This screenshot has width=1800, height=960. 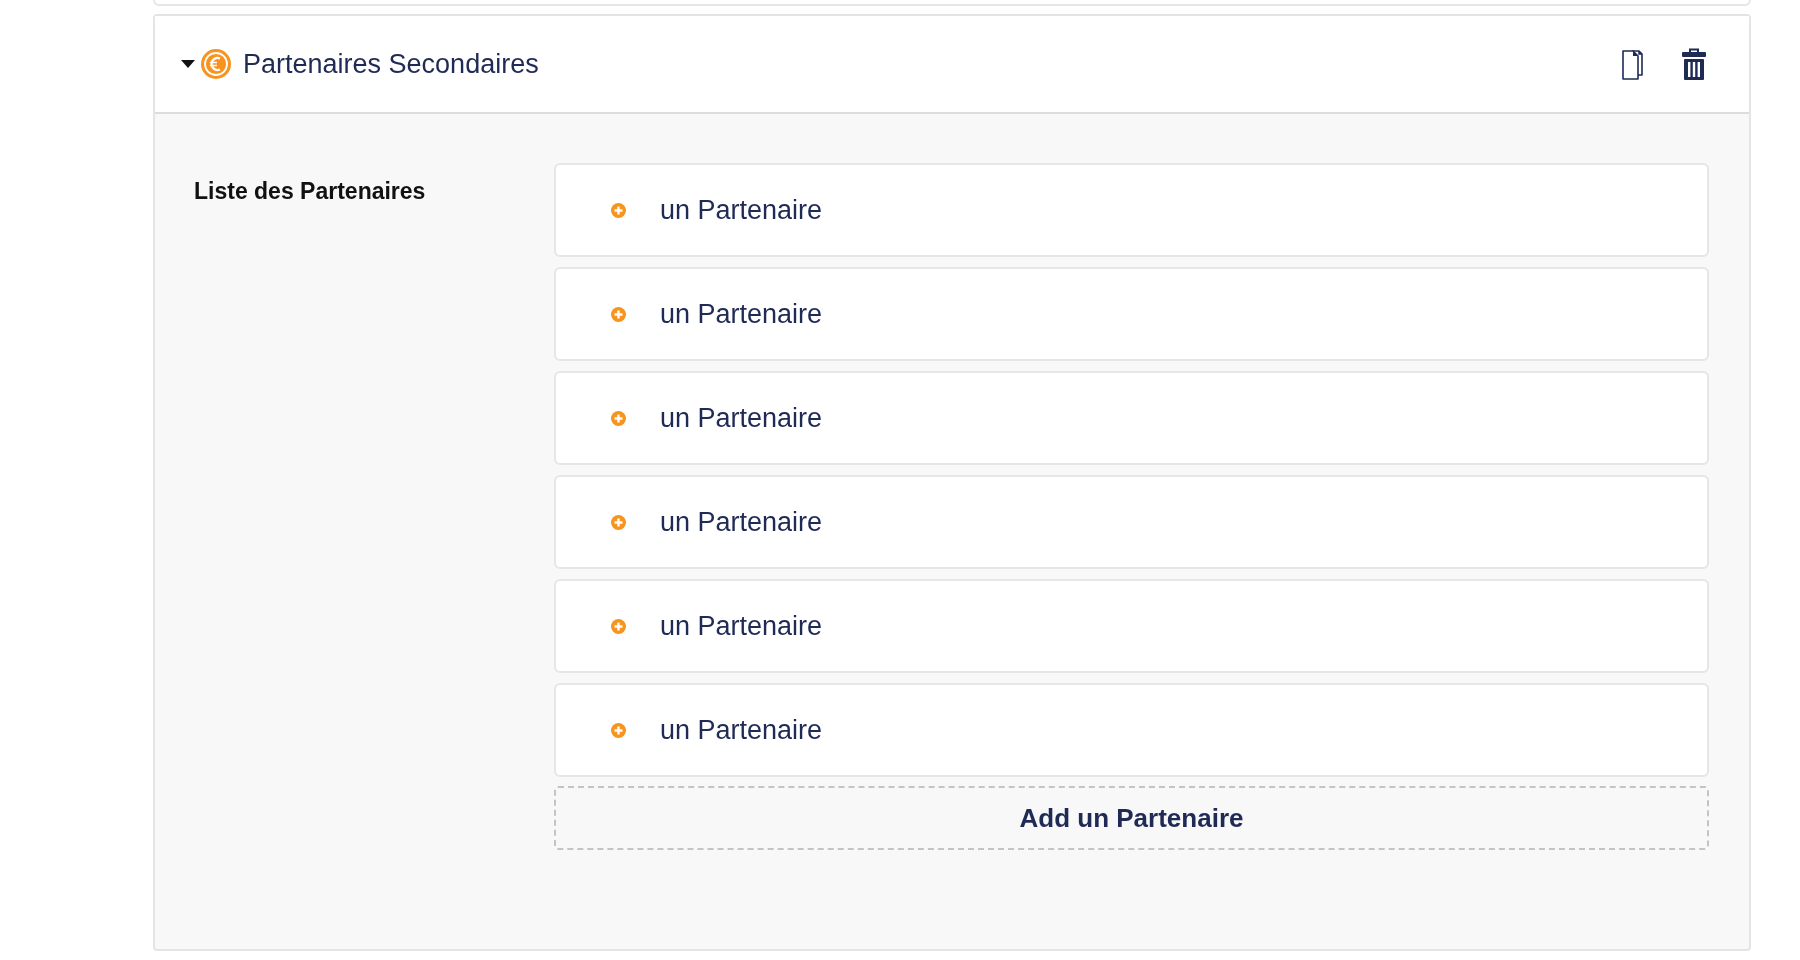 What do you see at coordinates (391, 64) in the screenshot?
I see `panel-title: Partenaires Secondaires` at bounding box center [391, 64].